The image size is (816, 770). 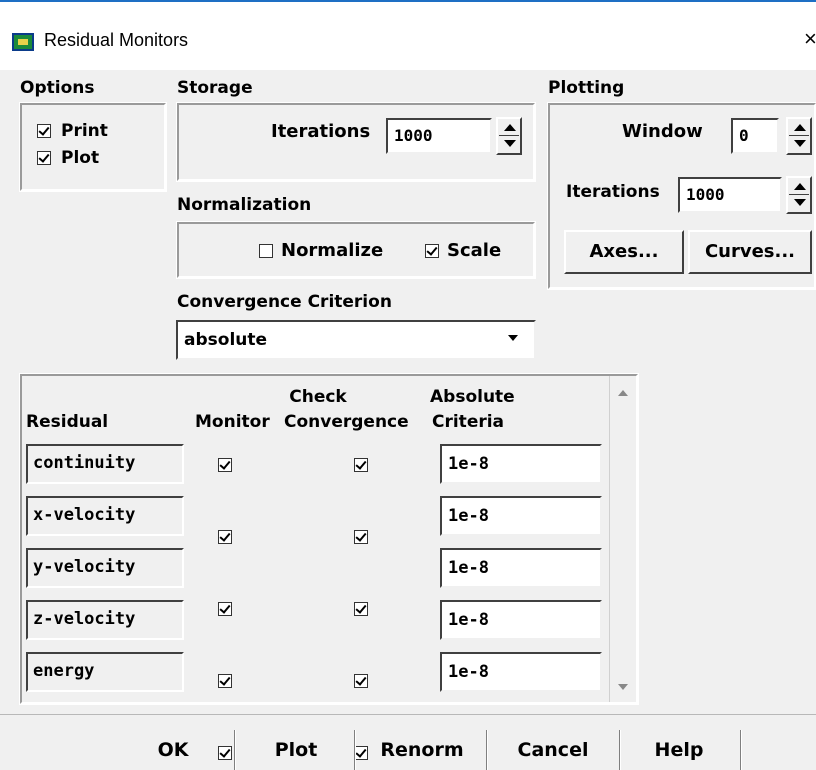 What do you see at coordinates (422, 750) in the screenshot?
I see `renorm-button: Renorm` at bounding box center [422, 750].